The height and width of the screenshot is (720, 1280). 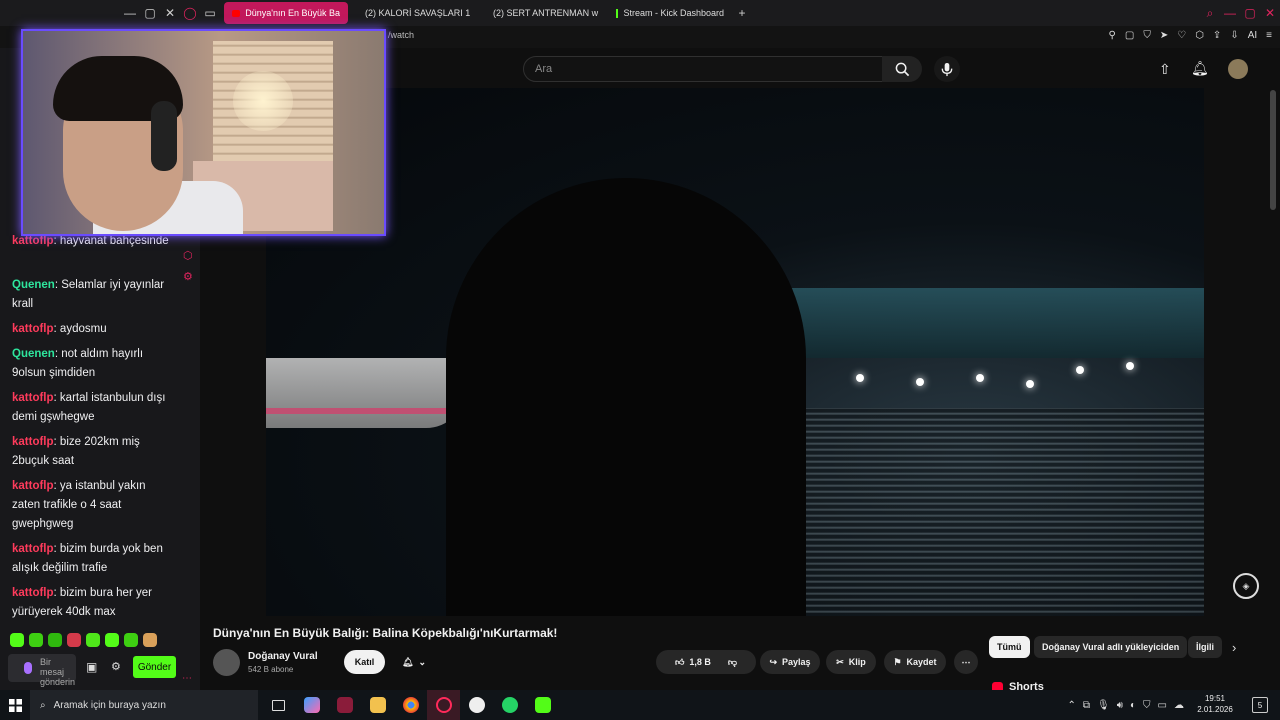 What do you see at coordinates (1230, 13) in the screenshot?
I see `window-minimize-icon: —` at bounding box center [1230, 13].